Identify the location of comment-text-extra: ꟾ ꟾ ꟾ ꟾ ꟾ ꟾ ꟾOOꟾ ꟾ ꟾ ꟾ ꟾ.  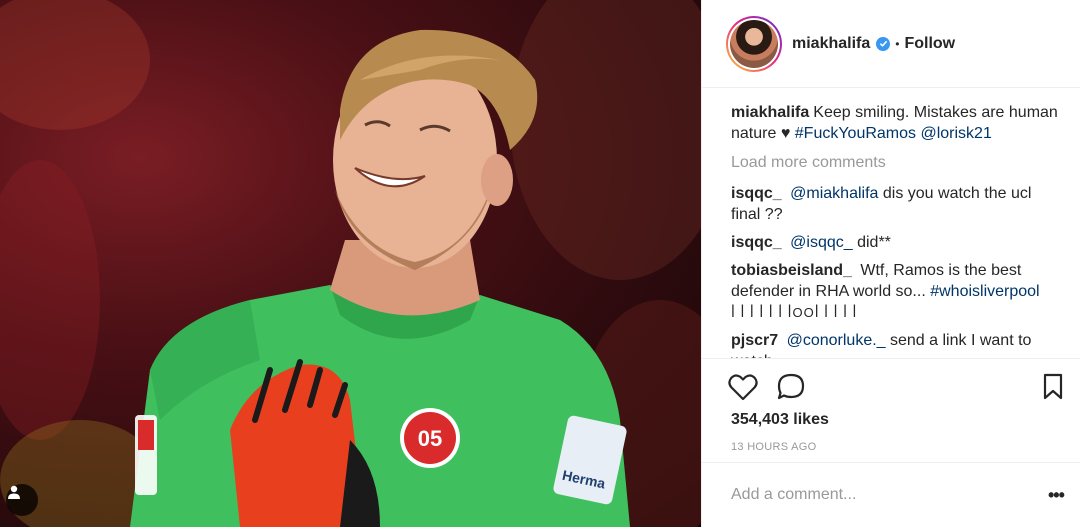
(794, 312).